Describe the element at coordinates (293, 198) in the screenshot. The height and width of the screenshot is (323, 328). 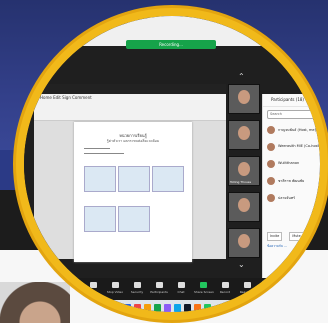
I see `participant-item: ปลายจันทร์` at that location.